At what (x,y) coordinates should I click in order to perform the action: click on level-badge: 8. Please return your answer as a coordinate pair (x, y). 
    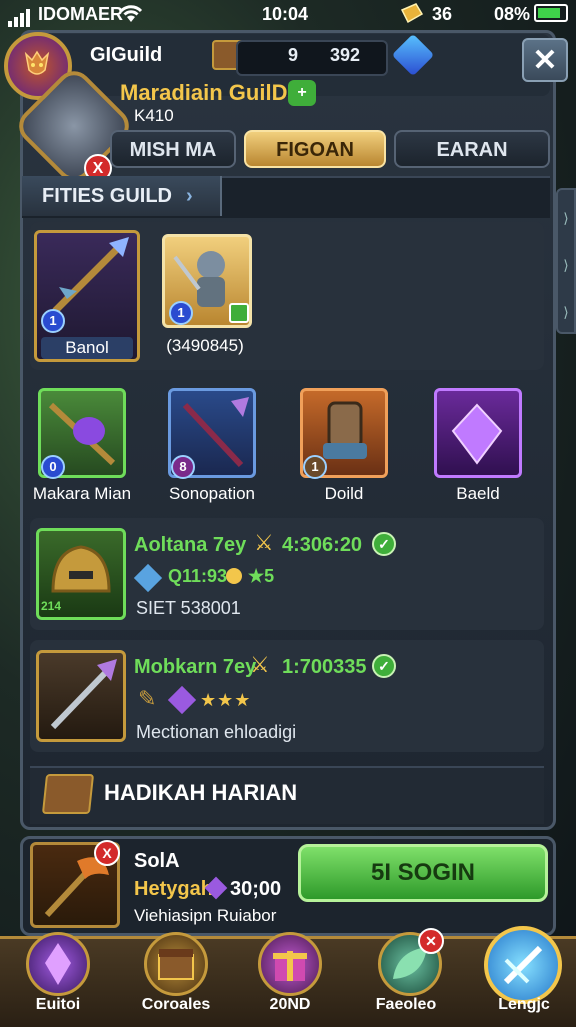
    Looking at the image, I should click on (183, 467).